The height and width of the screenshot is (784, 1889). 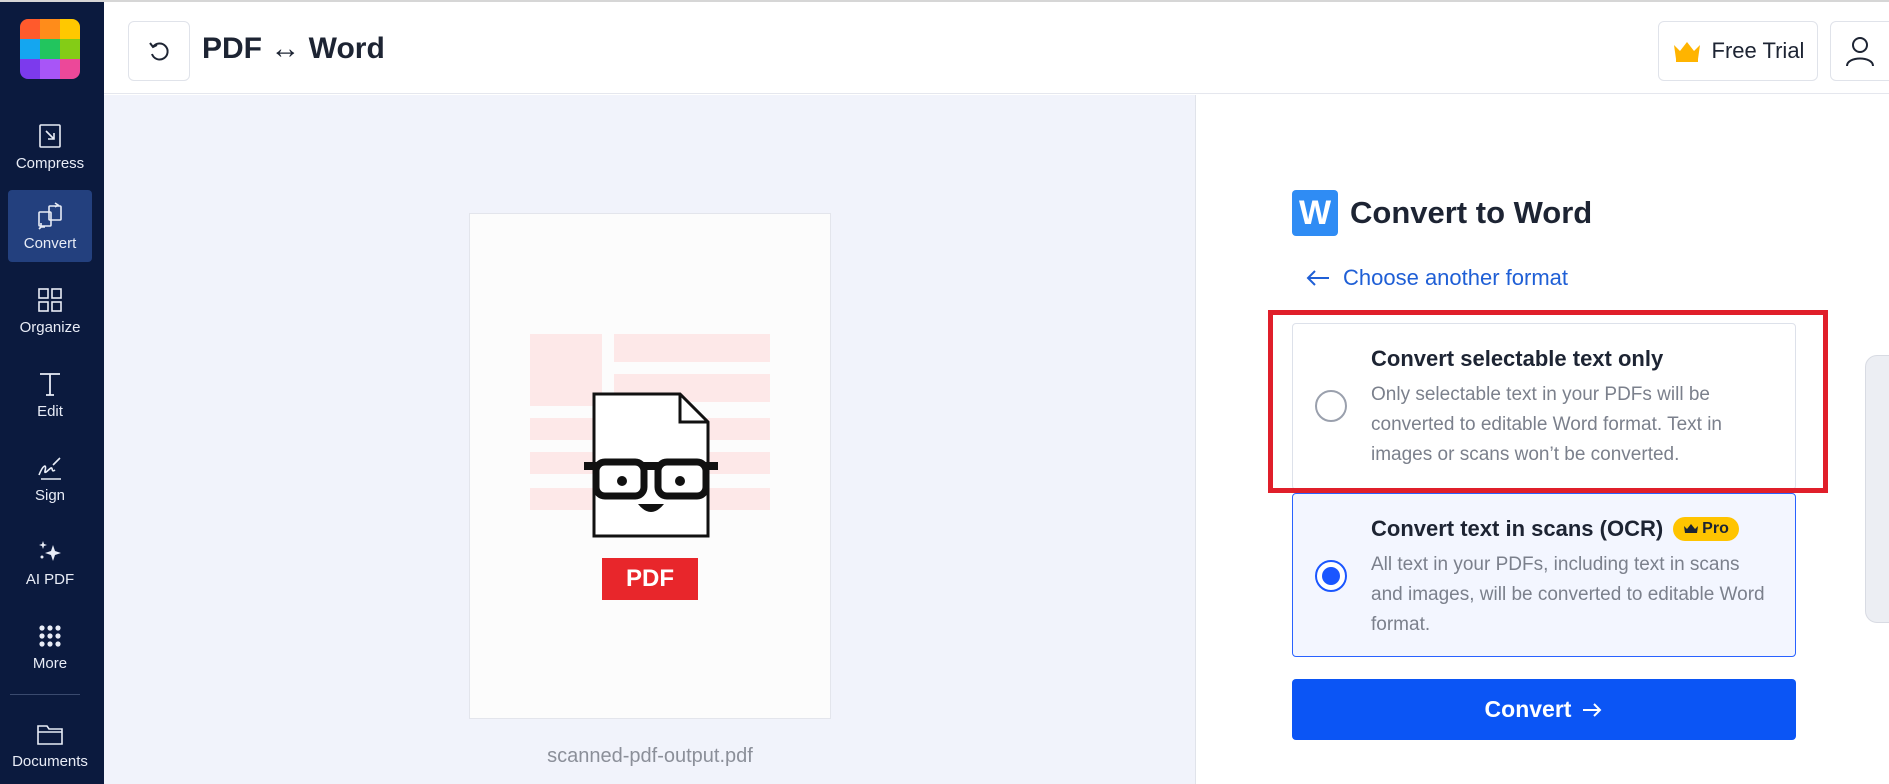 What do you see at coordinates (50, 135) in the screenshot?
I see `compress-icon` at bounding box center [50, 135].